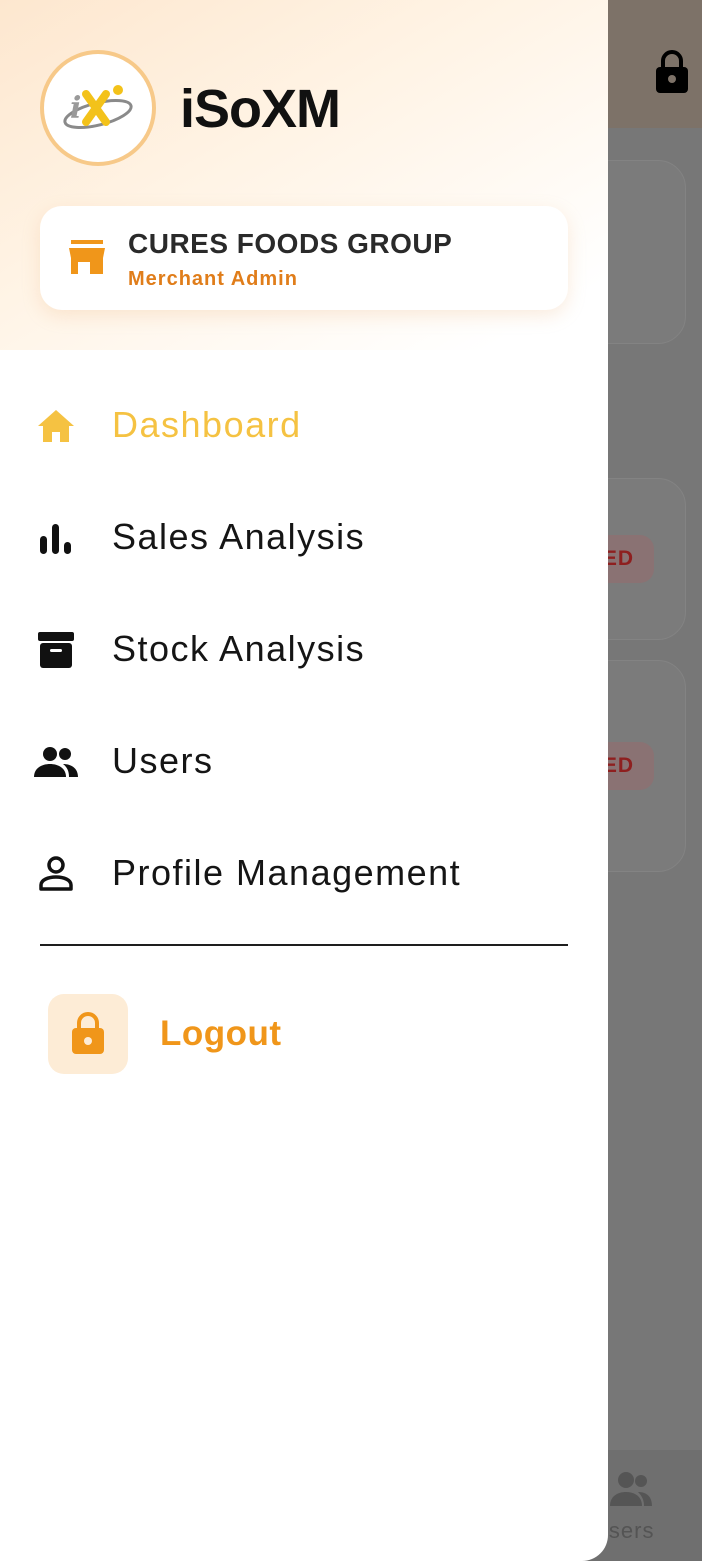 The height and width of the screenshot is (1561, 702). I want to click on ix-logo-icon: i, so click(98, 107).